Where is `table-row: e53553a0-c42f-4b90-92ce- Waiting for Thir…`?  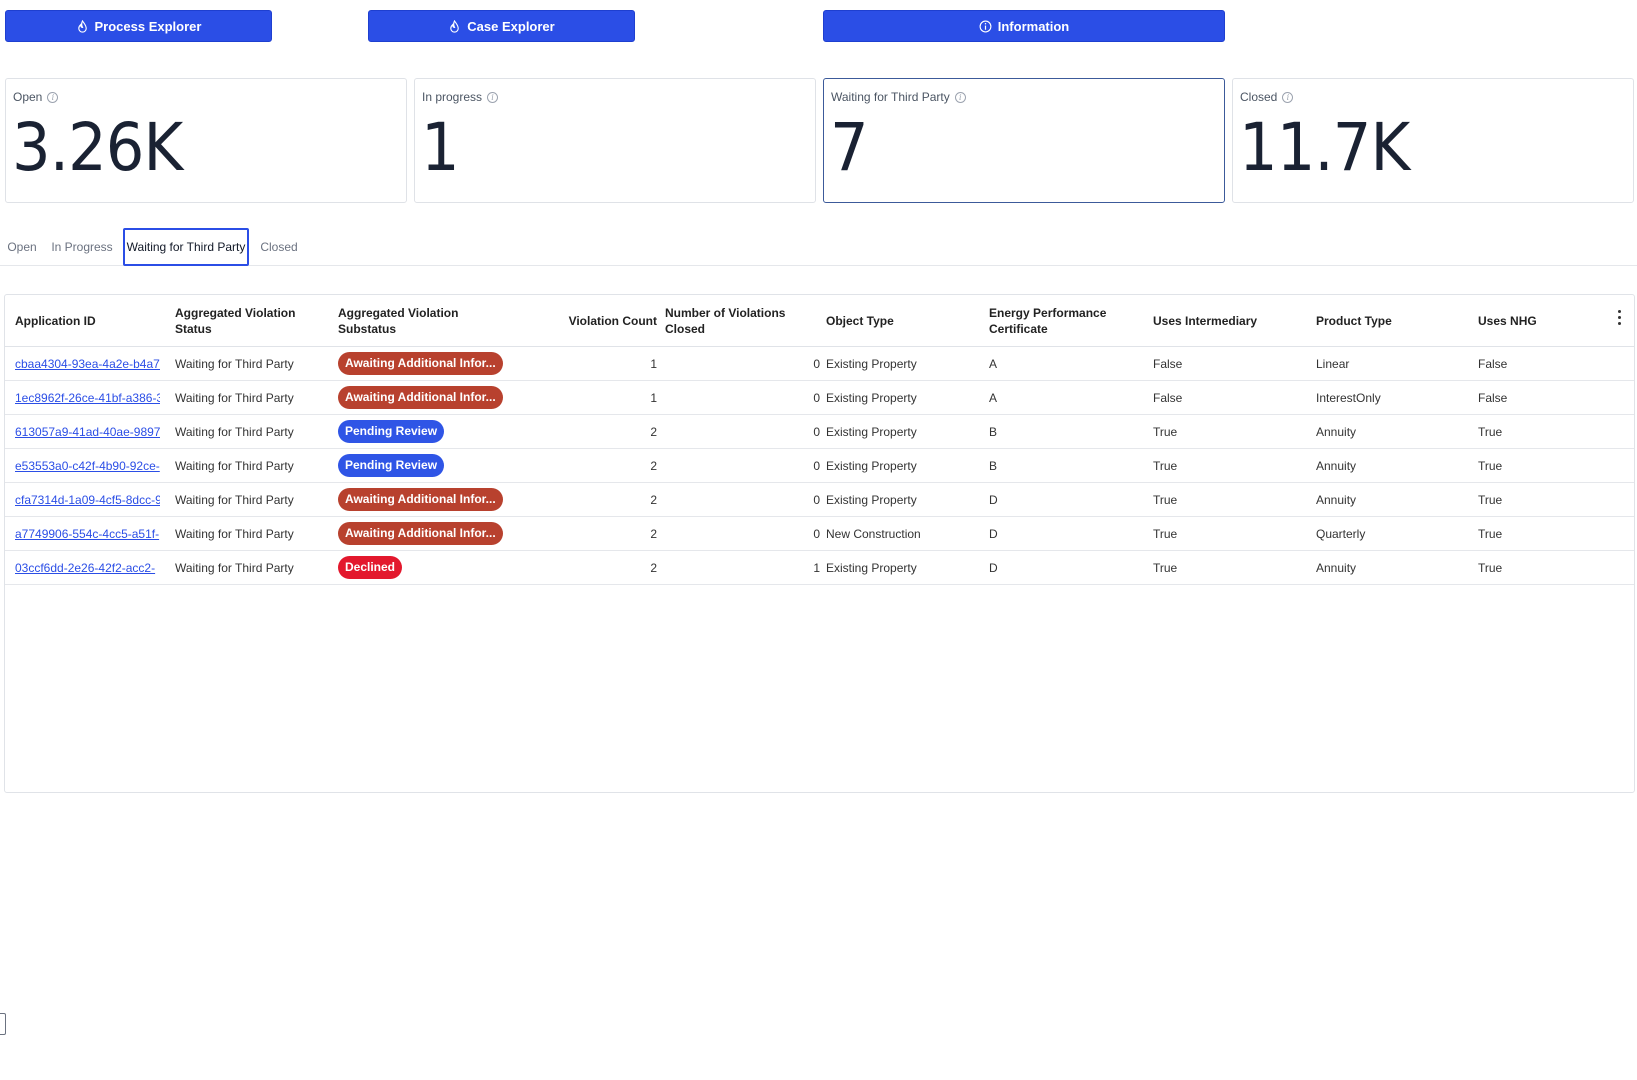 table-row: e53553a0-c42f-4b90-92ce- Waiting for Thir… is located at coordinates (819, 466).